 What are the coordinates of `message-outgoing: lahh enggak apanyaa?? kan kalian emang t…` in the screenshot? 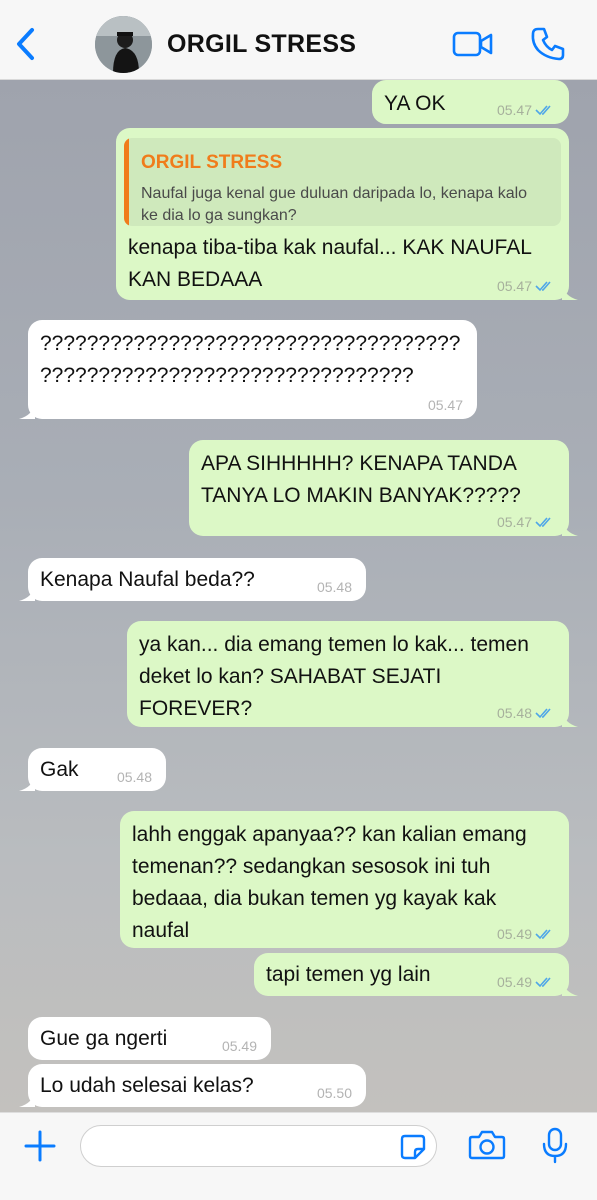 It's located at (344, 879).